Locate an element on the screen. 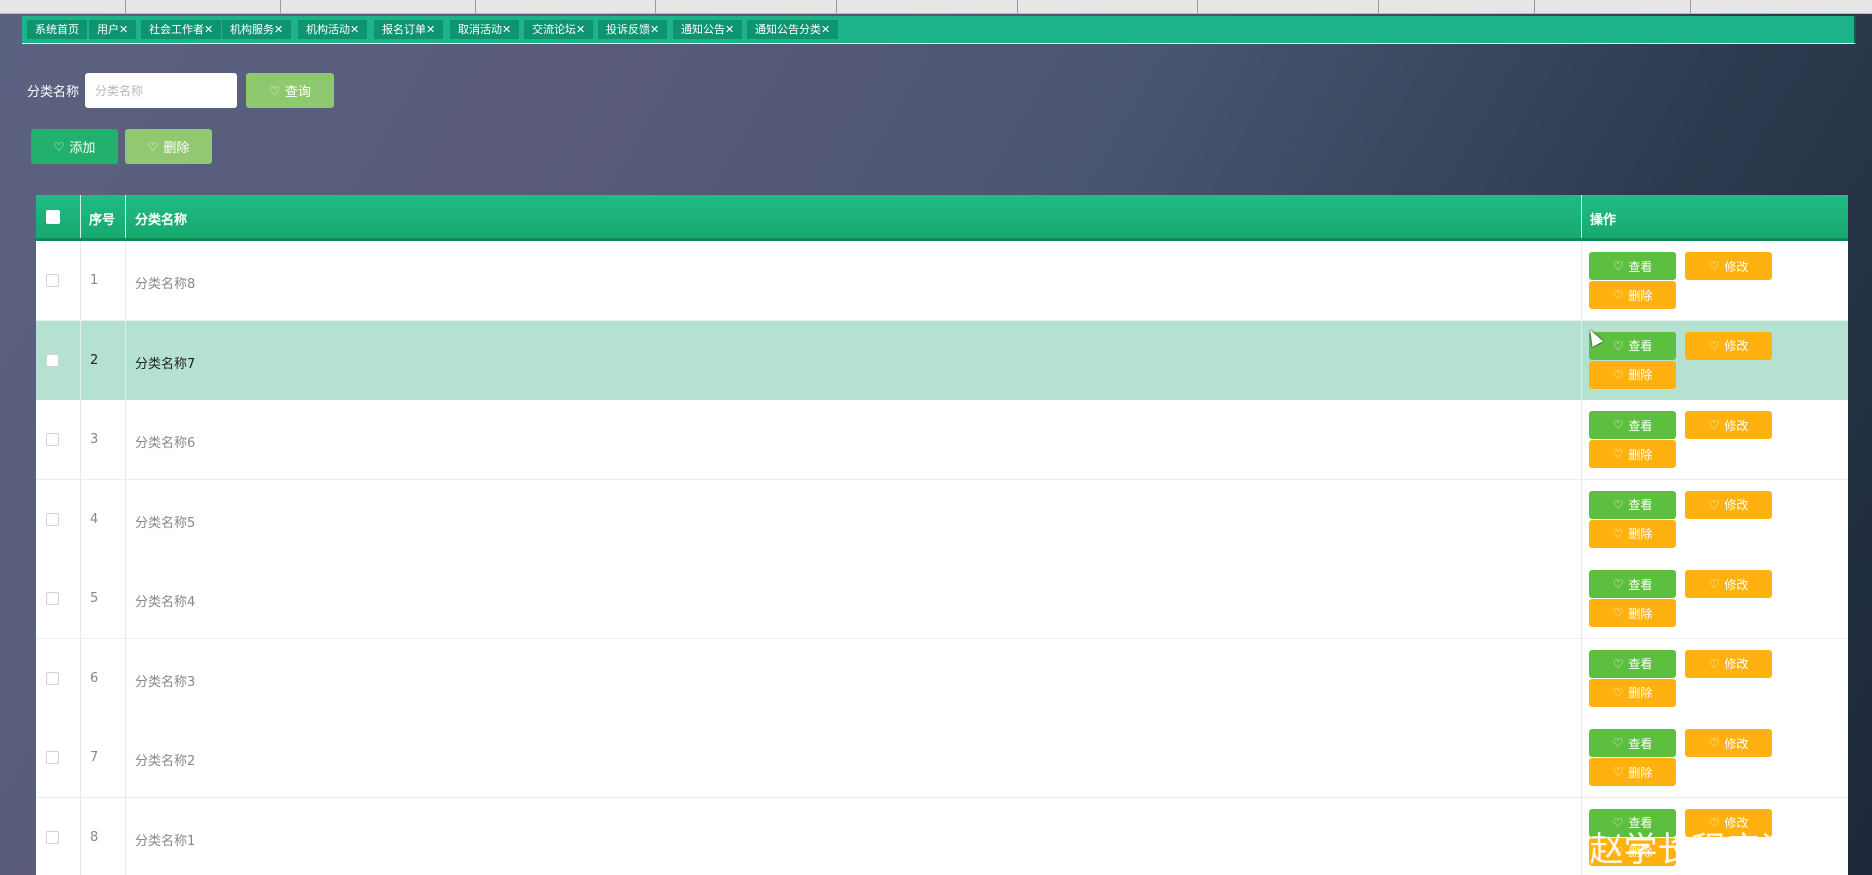  table-row: 2 分类名称7 ♡ 查看 ♡ 修改 ♡ 删除 is located at coordinates (942, 360).